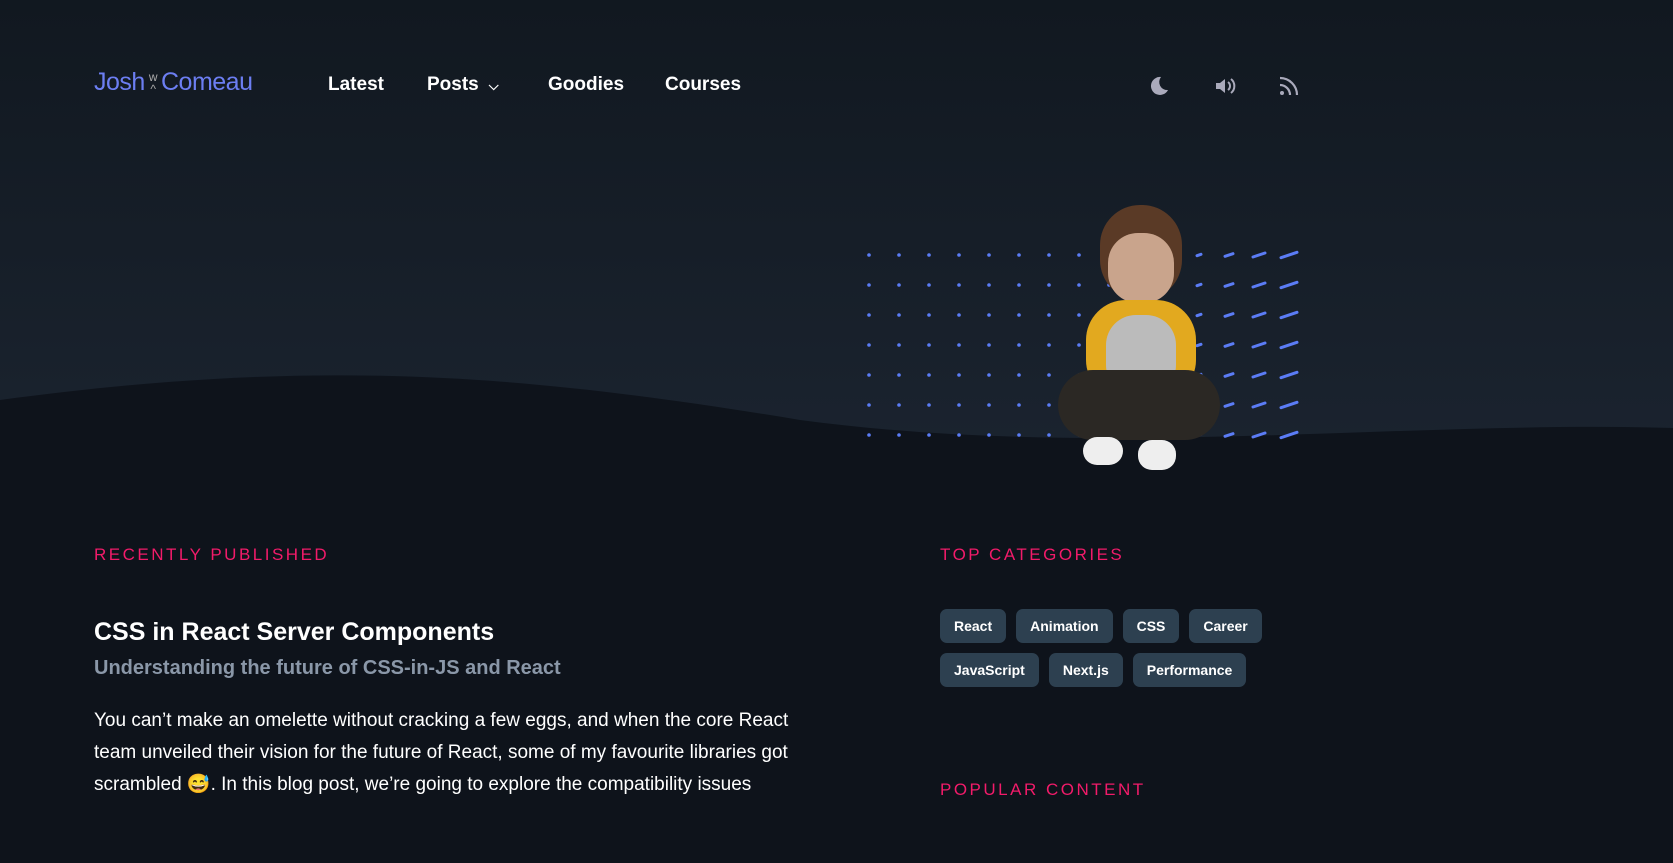  I want to click on tag-css: CSS, so click(1151, 626).